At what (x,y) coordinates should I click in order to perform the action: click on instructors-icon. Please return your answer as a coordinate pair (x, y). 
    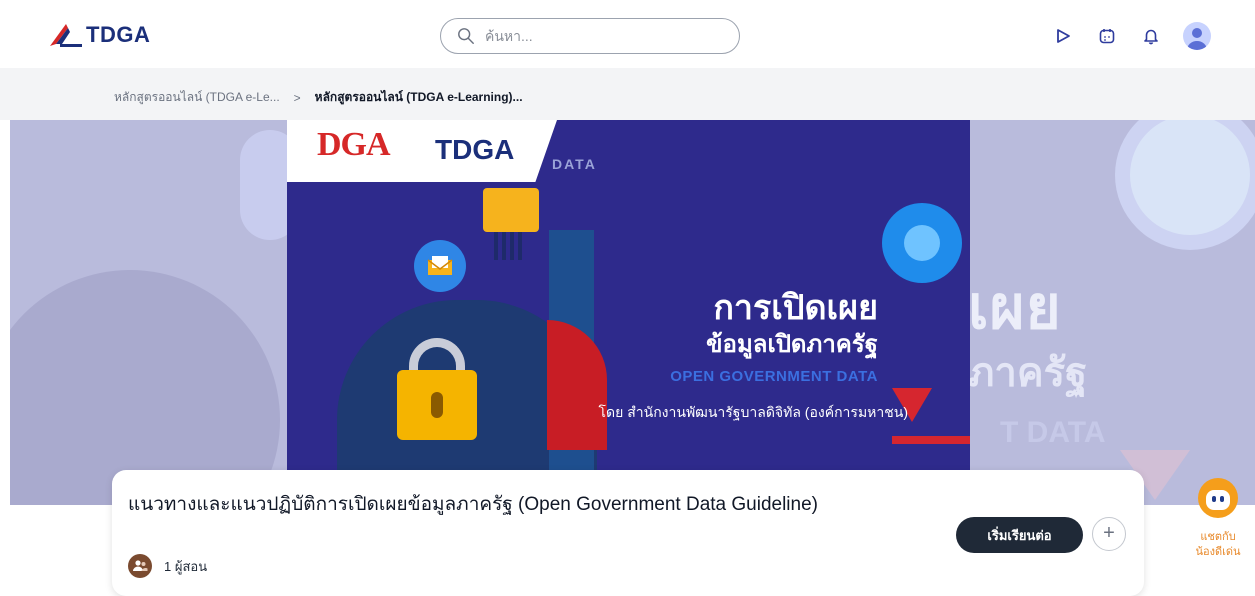
    Looking at the image, I should click on (140, 566).